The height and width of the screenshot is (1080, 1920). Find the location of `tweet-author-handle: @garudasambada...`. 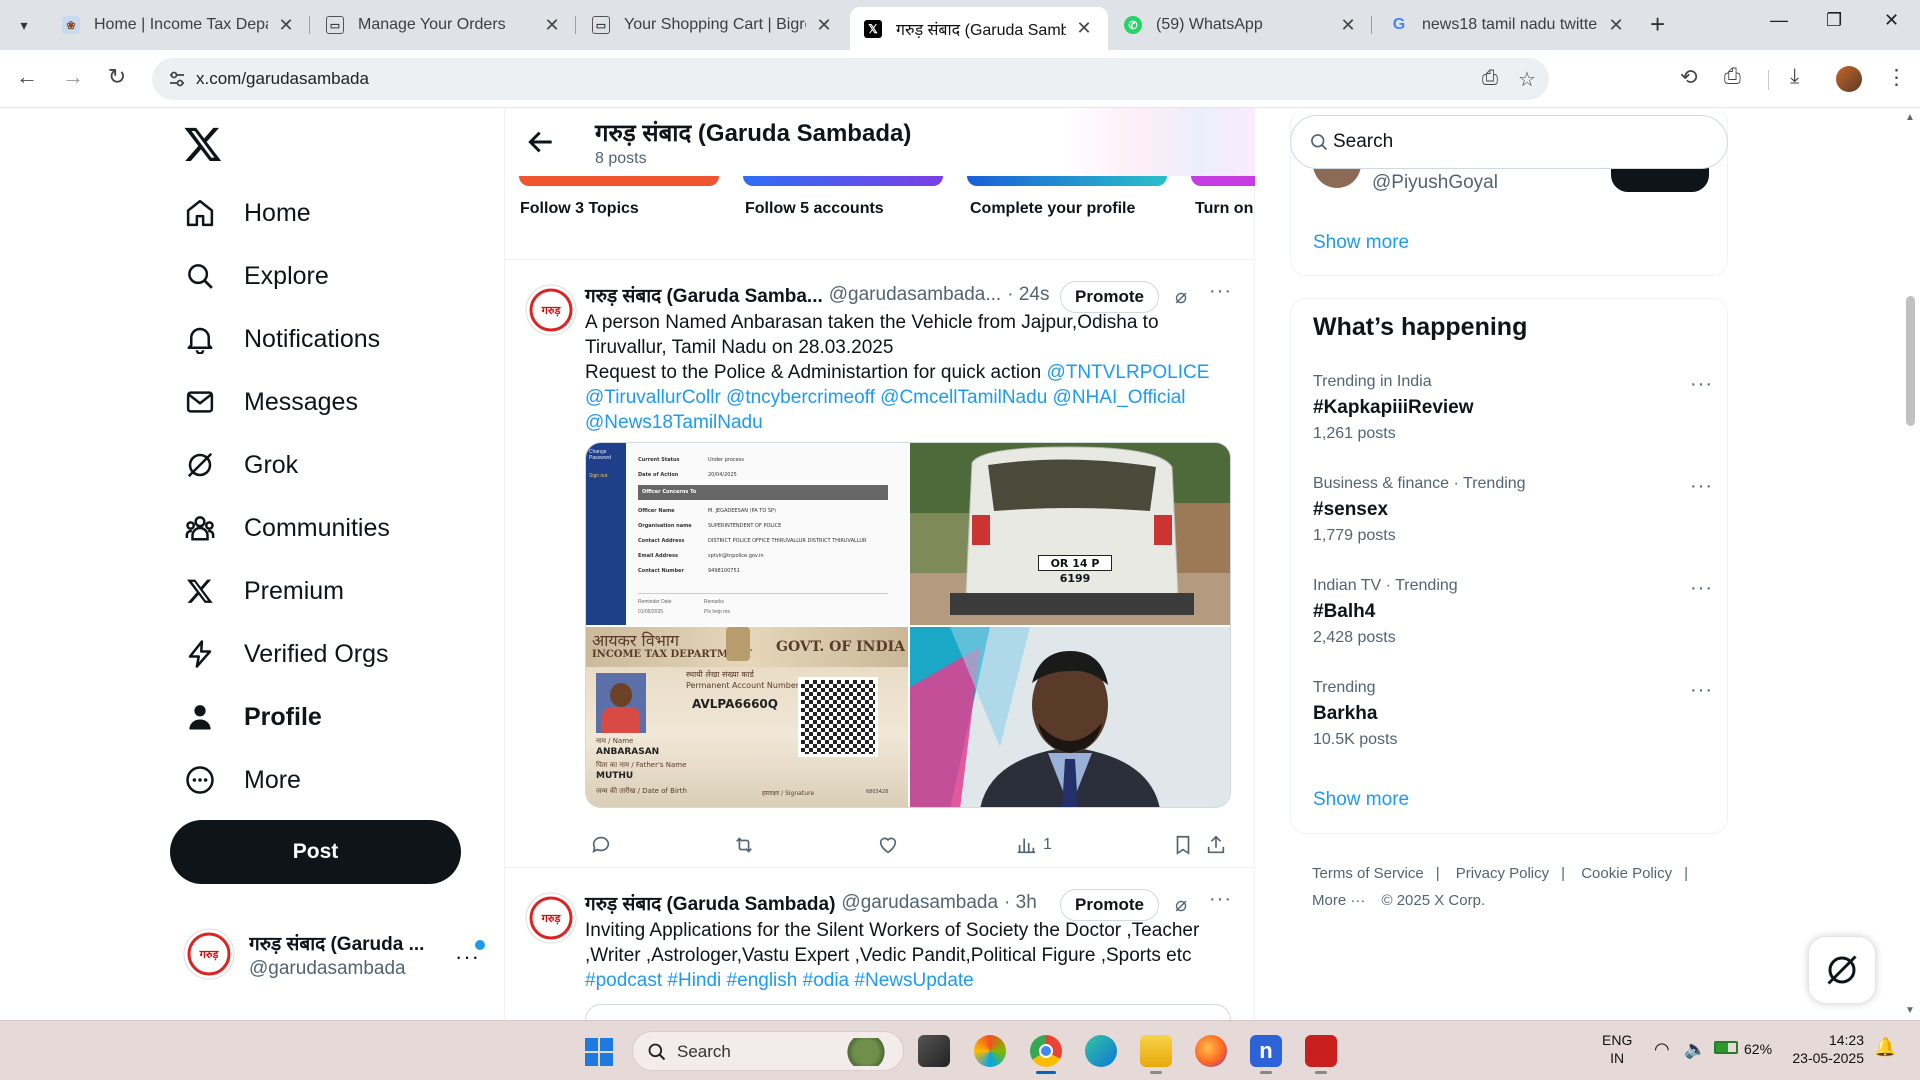

tweet-author-handle: @garudasambada... is located at coordinates (915, 295).